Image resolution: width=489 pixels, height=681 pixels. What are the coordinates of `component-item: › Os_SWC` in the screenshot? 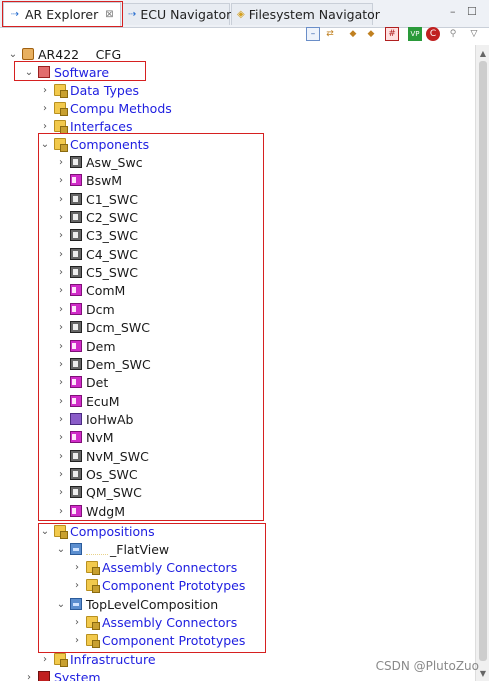 It's located at (97, 474).